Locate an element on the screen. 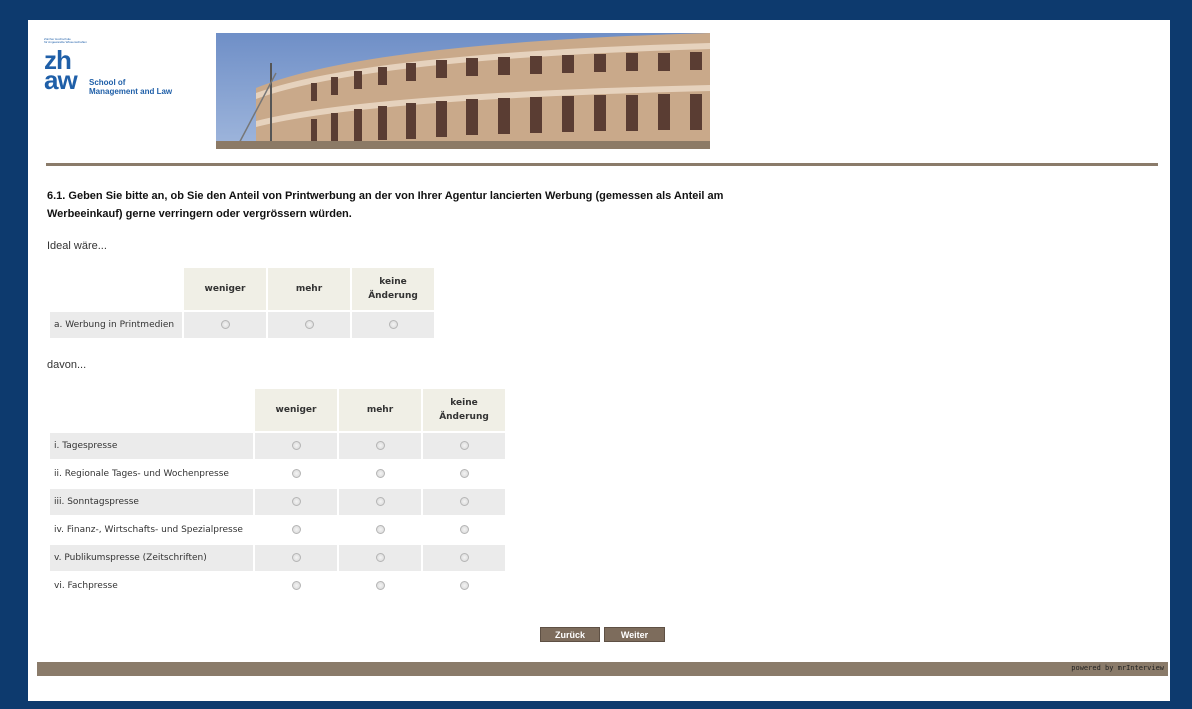 This screenshot has width=1192, height=709. back-button: Zurück is located at coordinates (570, 634).